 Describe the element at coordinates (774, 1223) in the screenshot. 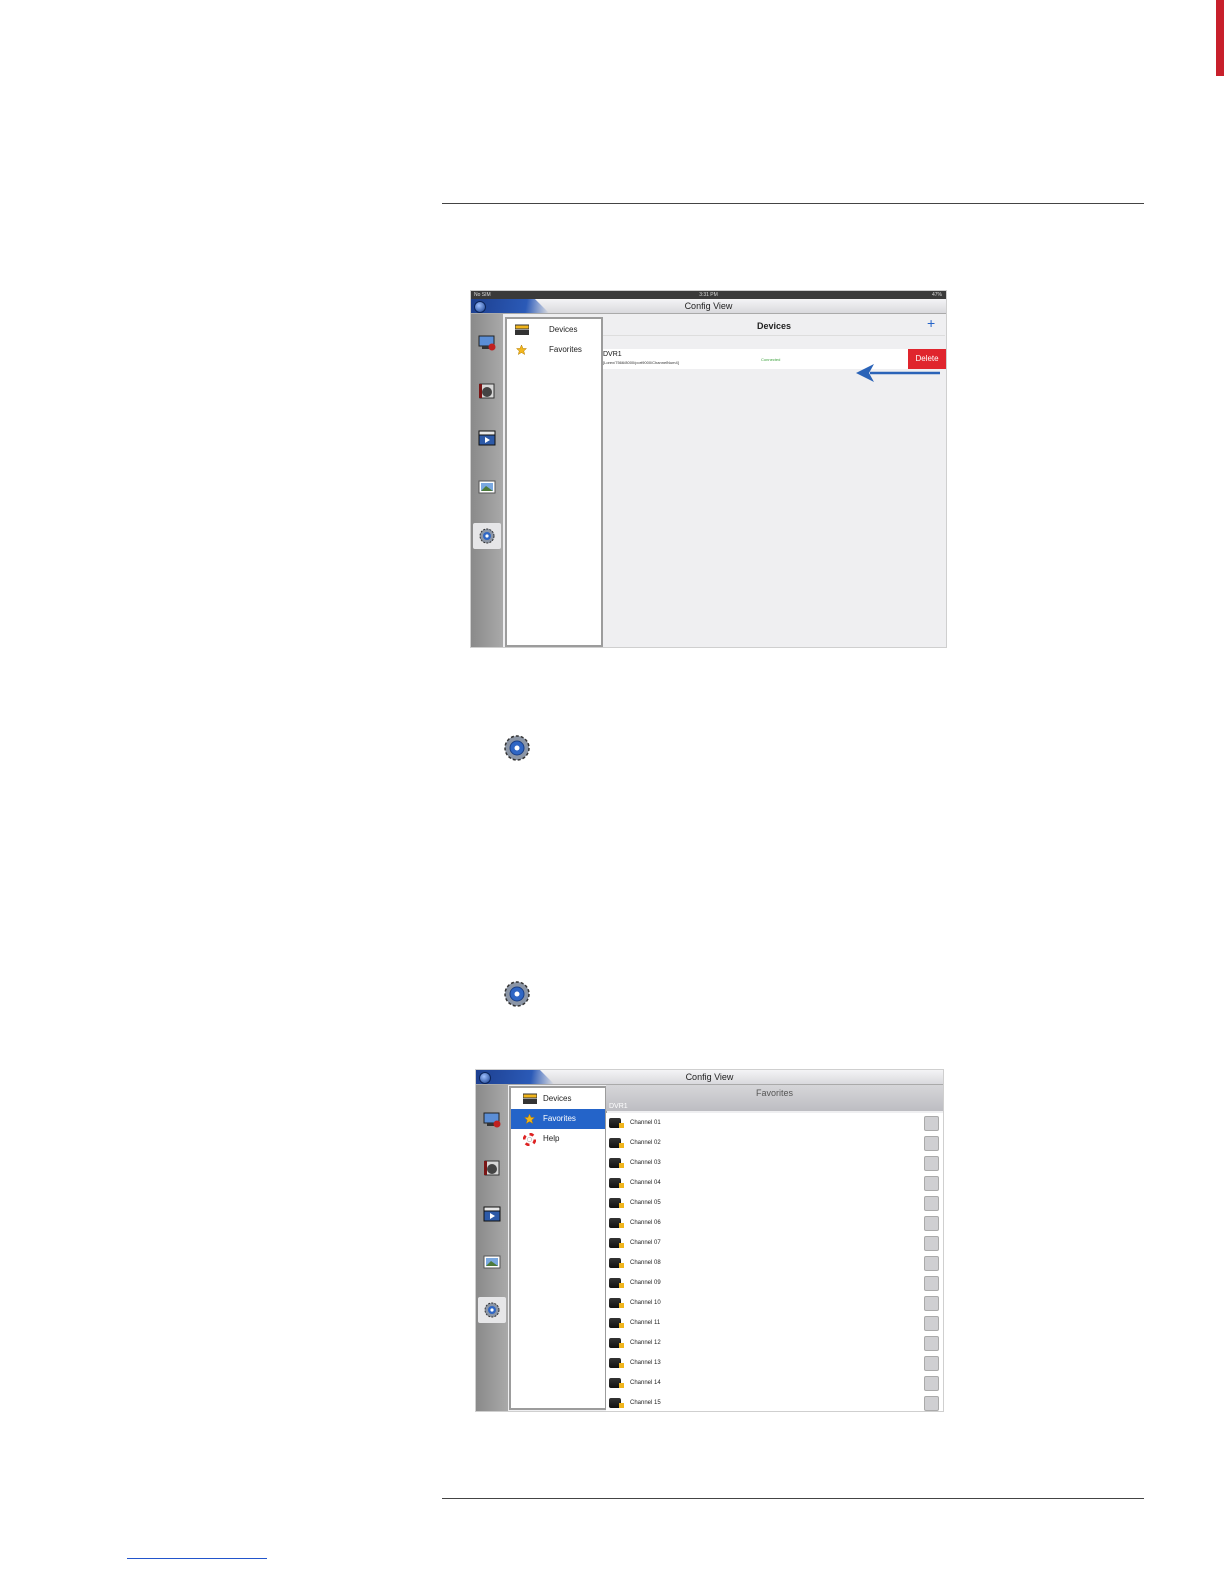

I see `favorite-channel-row: Channel 06` at that location.